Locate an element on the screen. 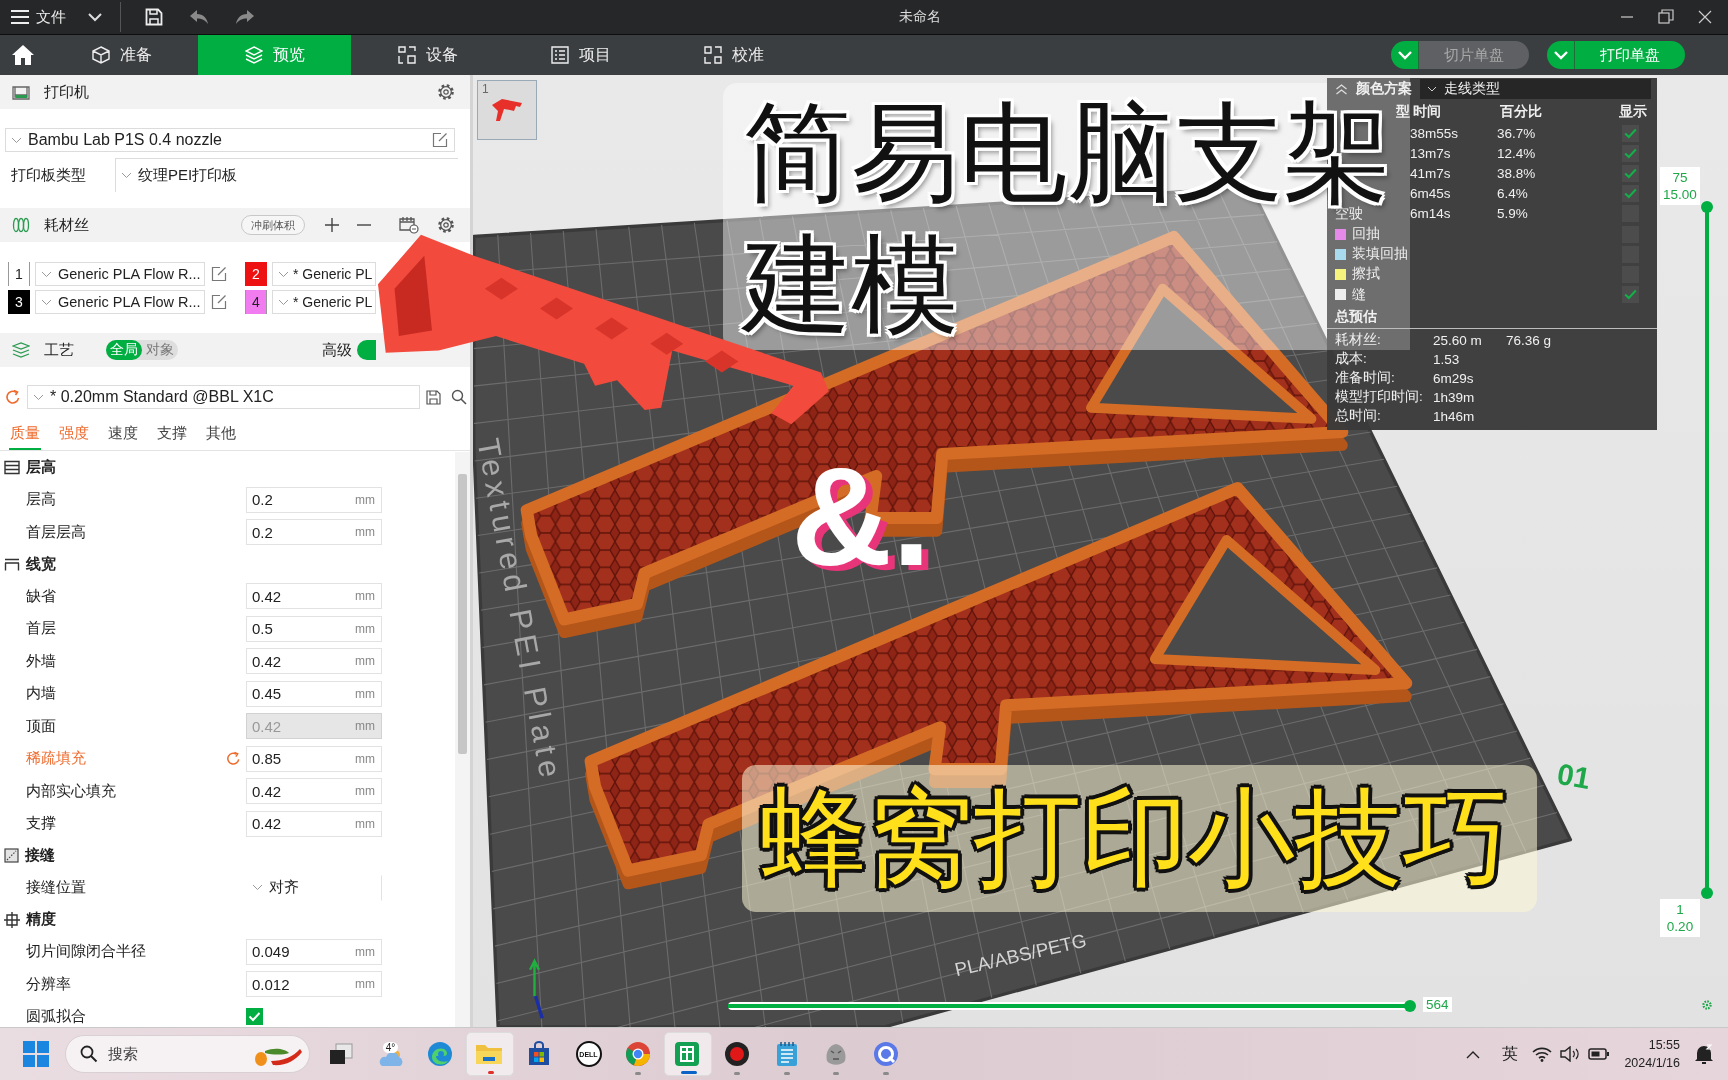 The width and height of the screenshot is (1728, 1080). number-field: 0.012 mm is located at coordinates (314, 984).